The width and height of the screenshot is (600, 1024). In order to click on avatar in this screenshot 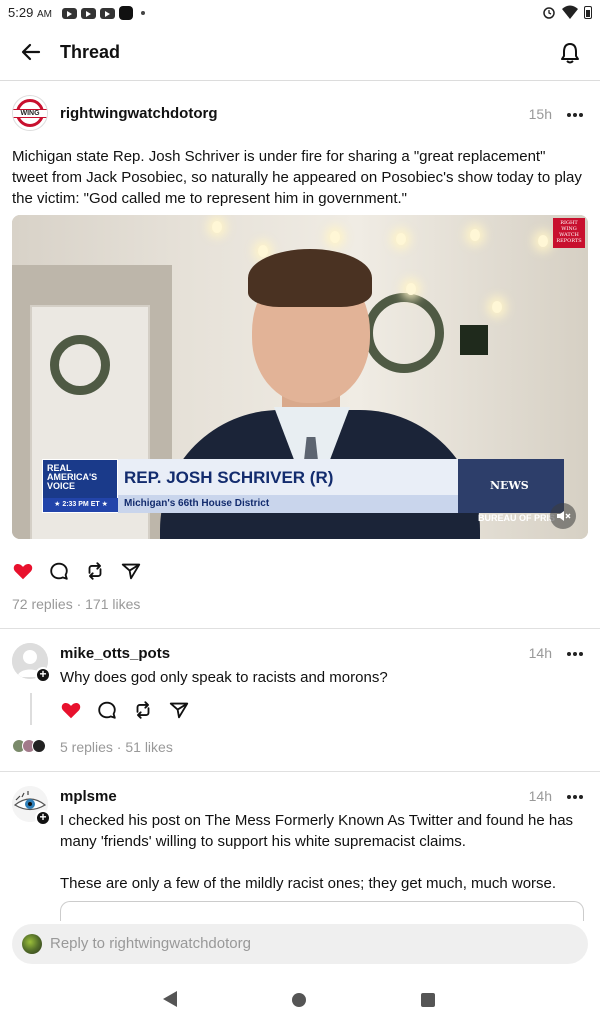, I will do `click(32, 944)`.